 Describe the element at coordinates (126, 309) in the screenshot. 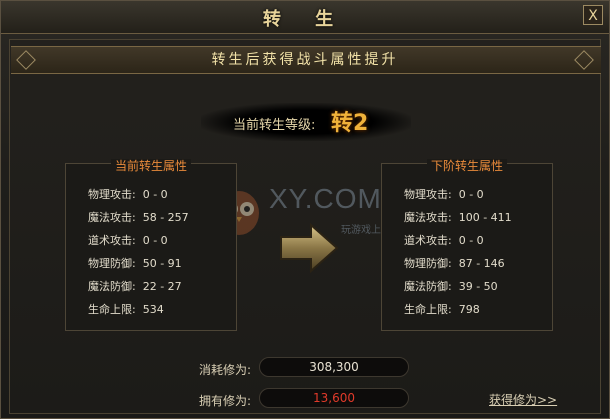

I see `current-attr-row: 生命上限: 534` at that location.